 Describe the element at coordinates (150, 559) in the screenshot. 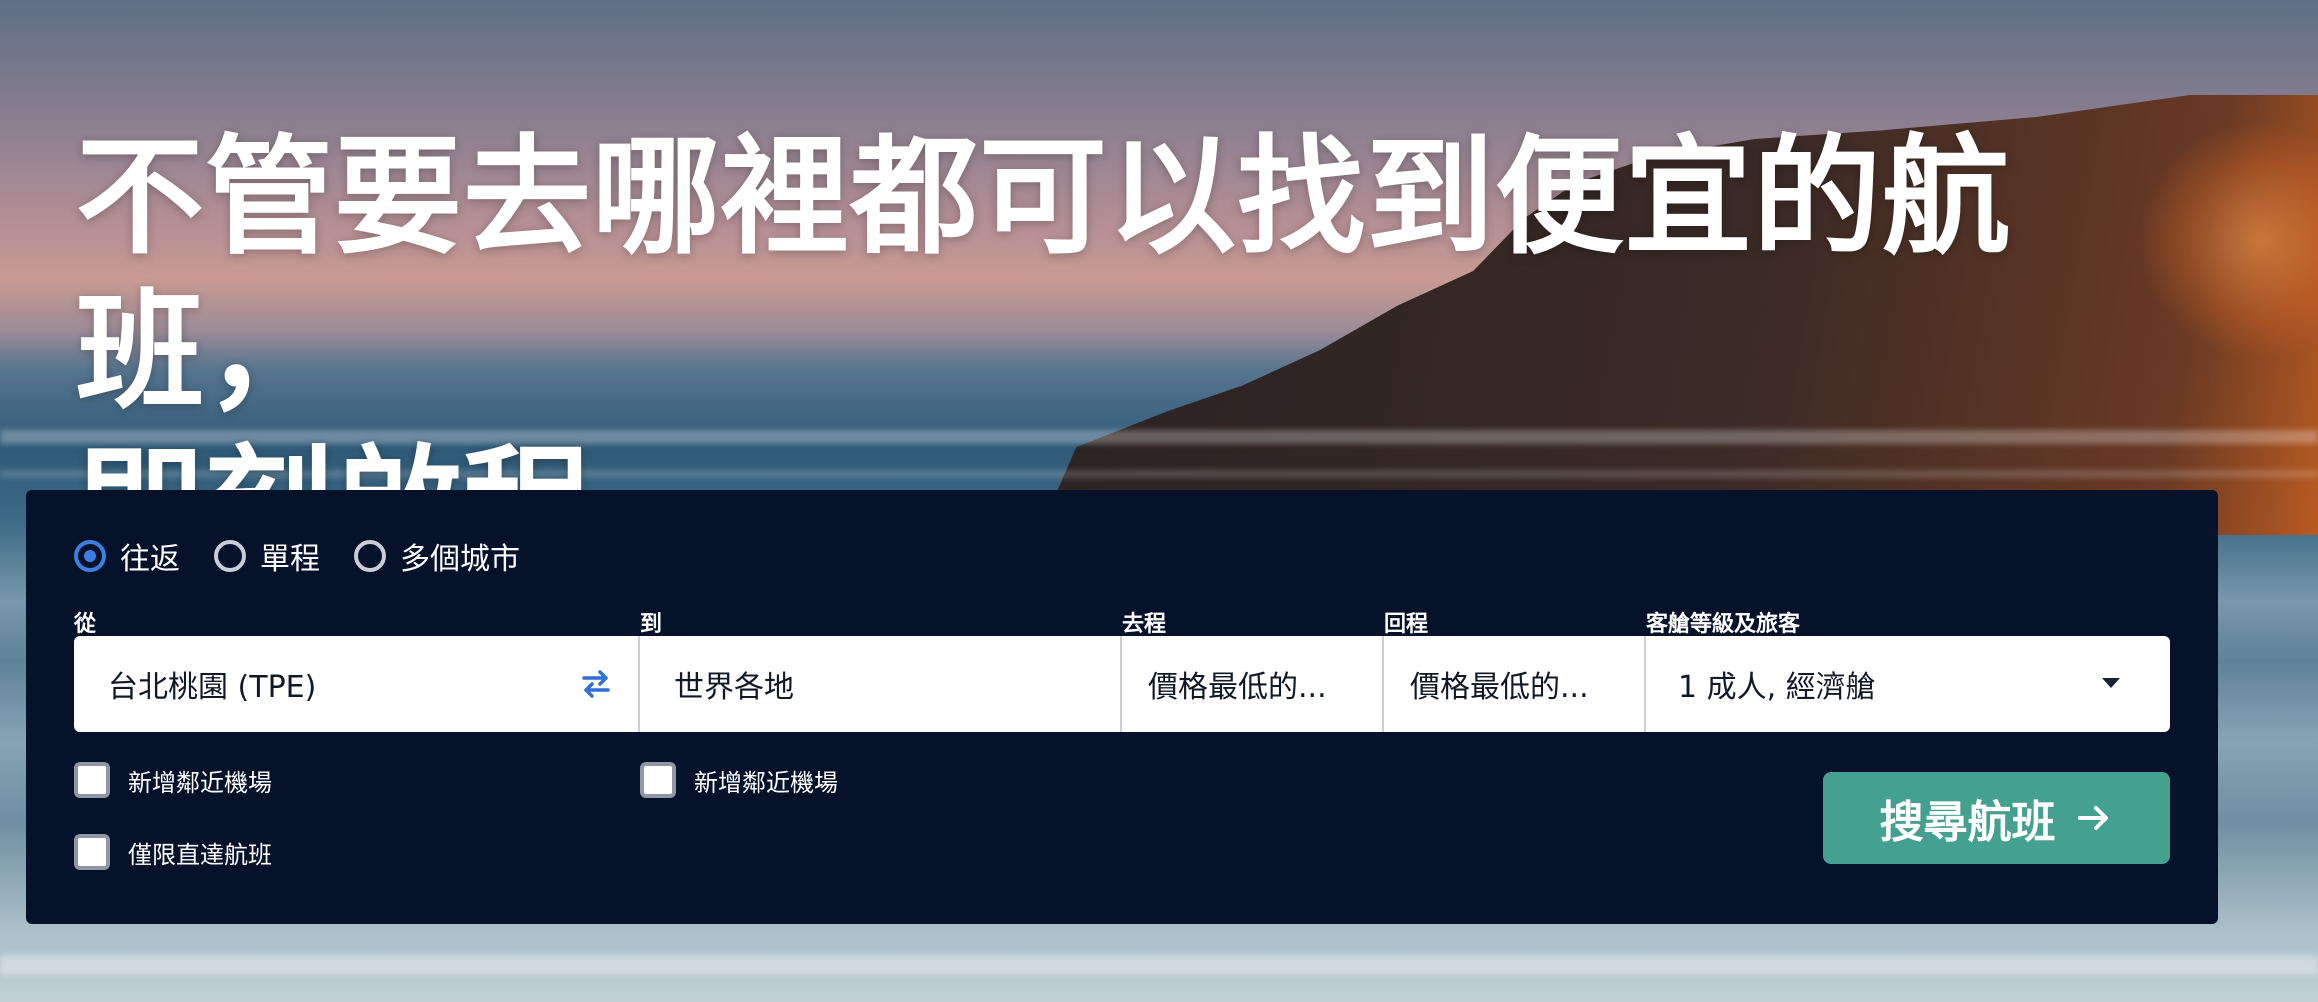

I see `trip-type-label: 往返` at that location.